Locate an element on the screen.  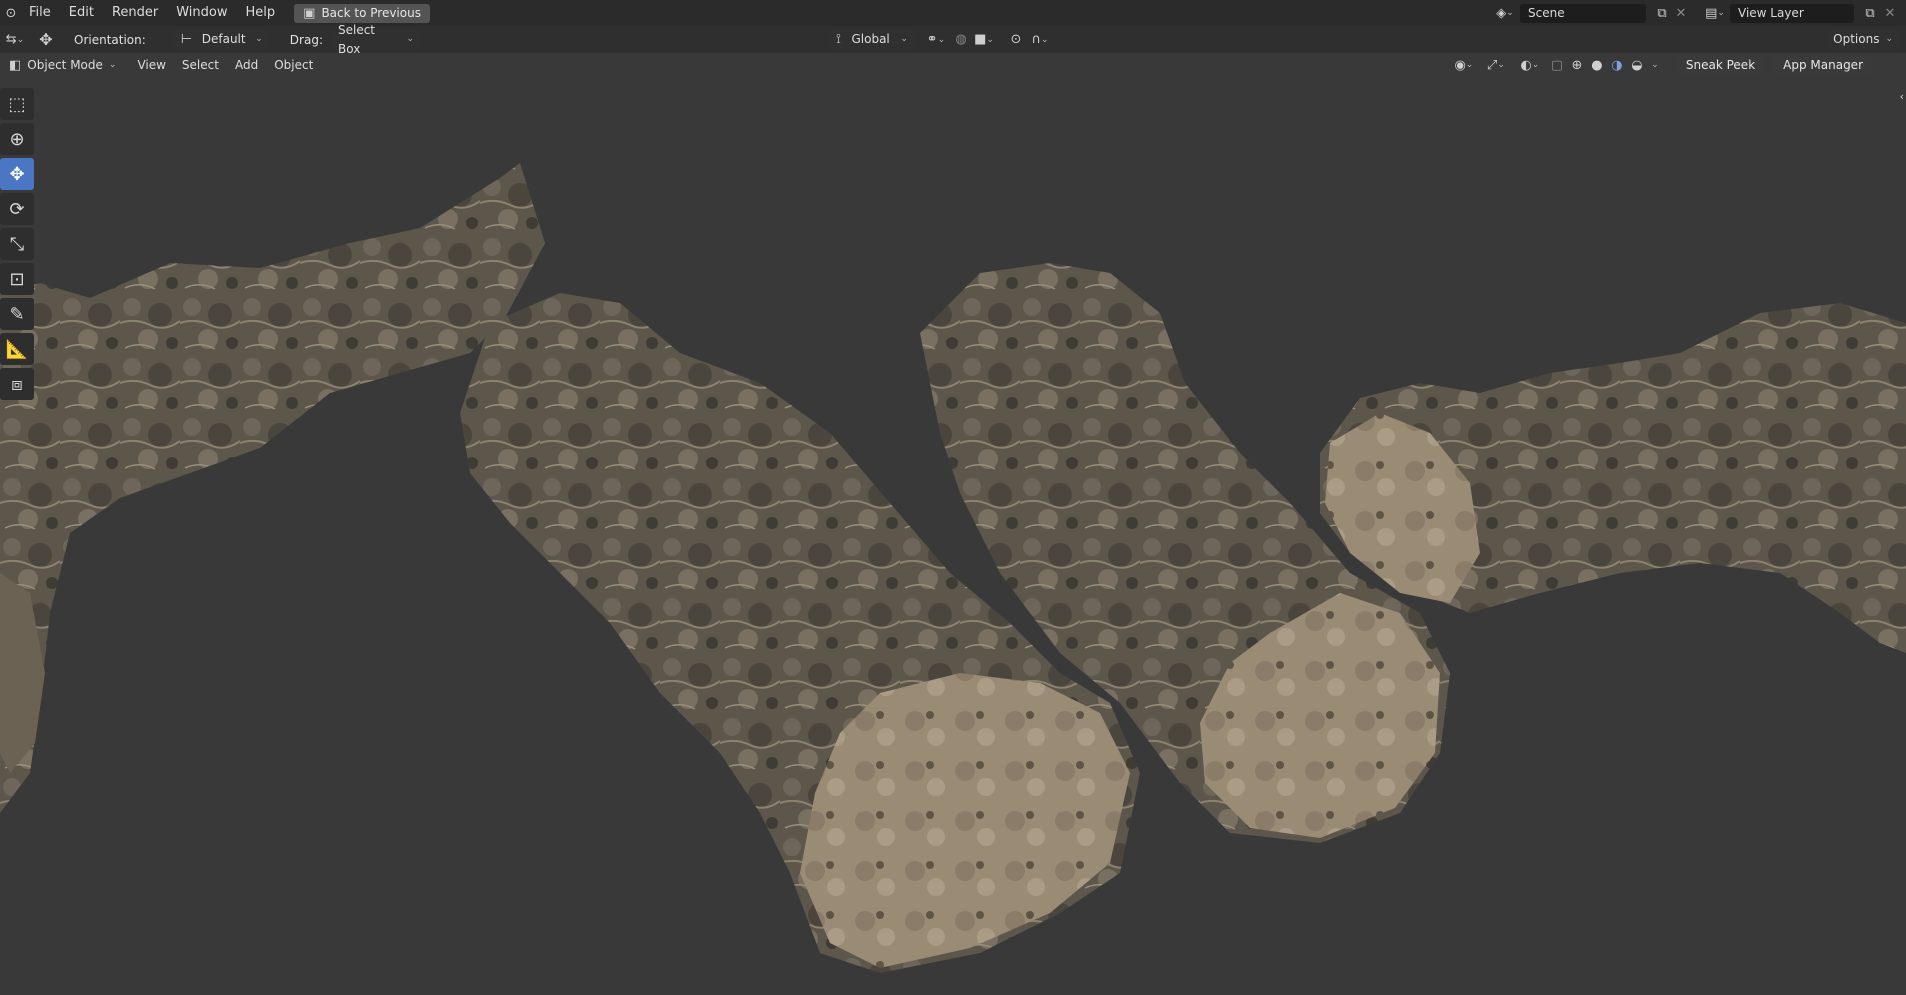
menu-add: Add is located at coordinates (246, 65).